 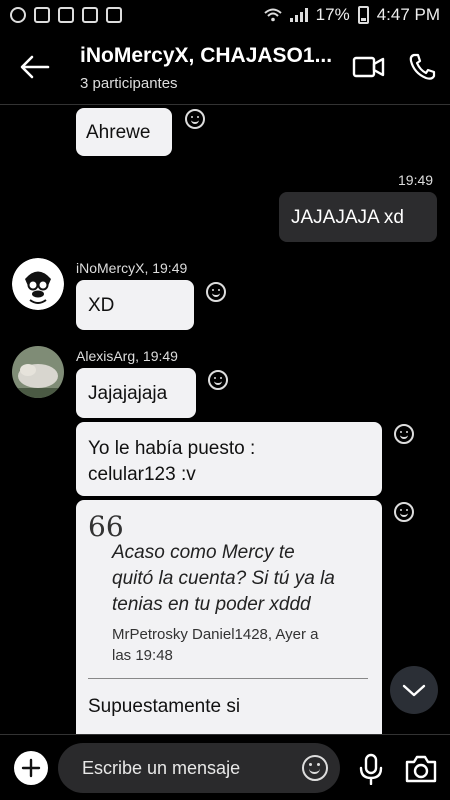 I want to click on notification-icons, so click(x=66, y=15).